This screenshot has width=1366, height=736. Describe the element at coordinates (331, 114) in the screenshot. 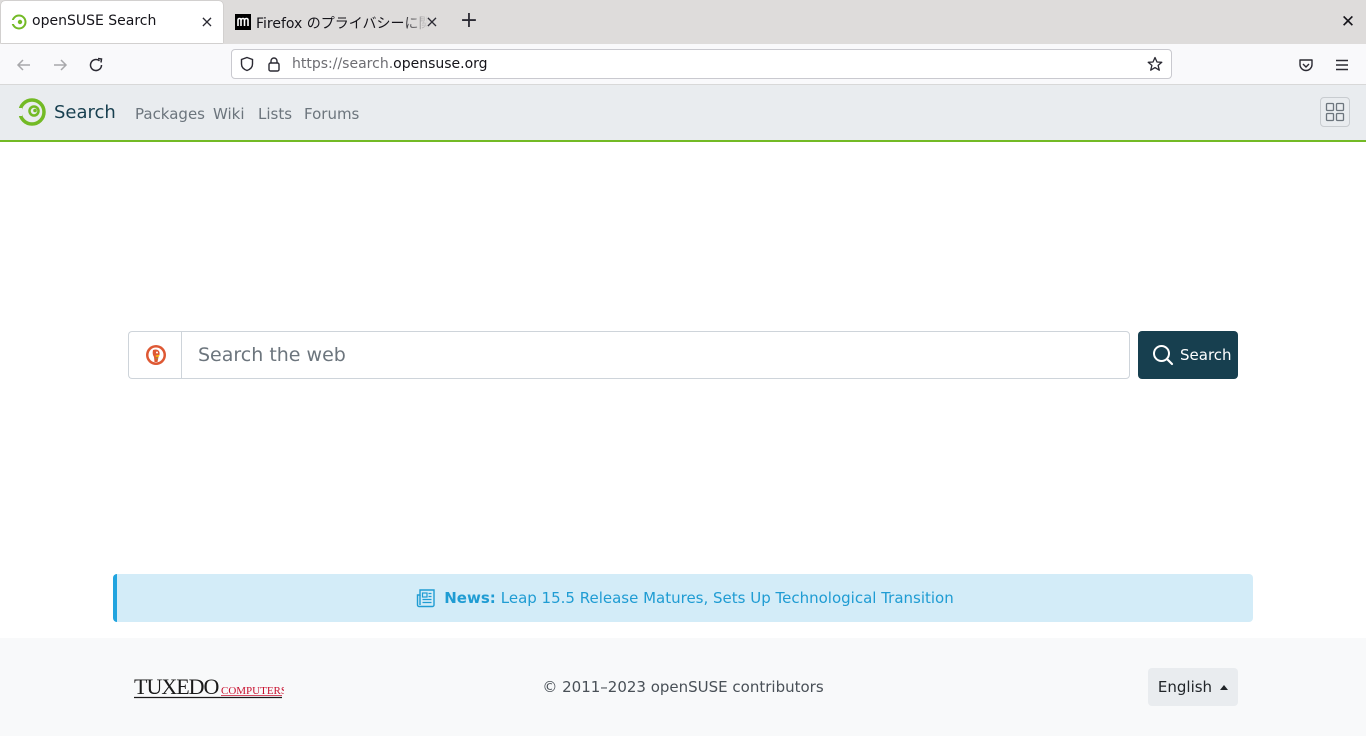

I see `nav-link-forums: Forums` at that location.